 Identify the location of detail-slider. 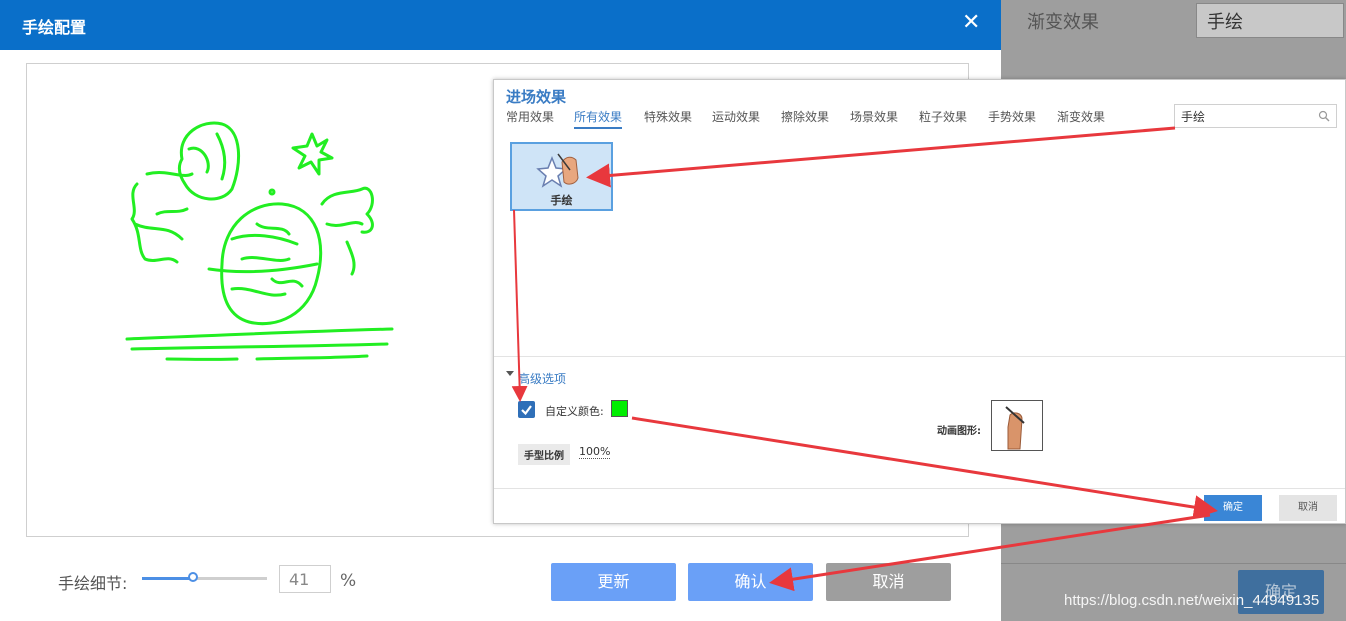
(204, 577).